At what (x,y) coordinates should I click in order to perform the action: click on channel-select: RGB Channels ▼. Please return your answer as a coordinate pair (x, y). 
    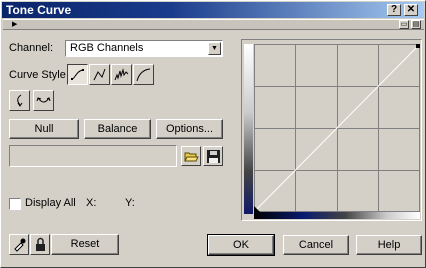
    Looking at the image, I should click on (144, 48).